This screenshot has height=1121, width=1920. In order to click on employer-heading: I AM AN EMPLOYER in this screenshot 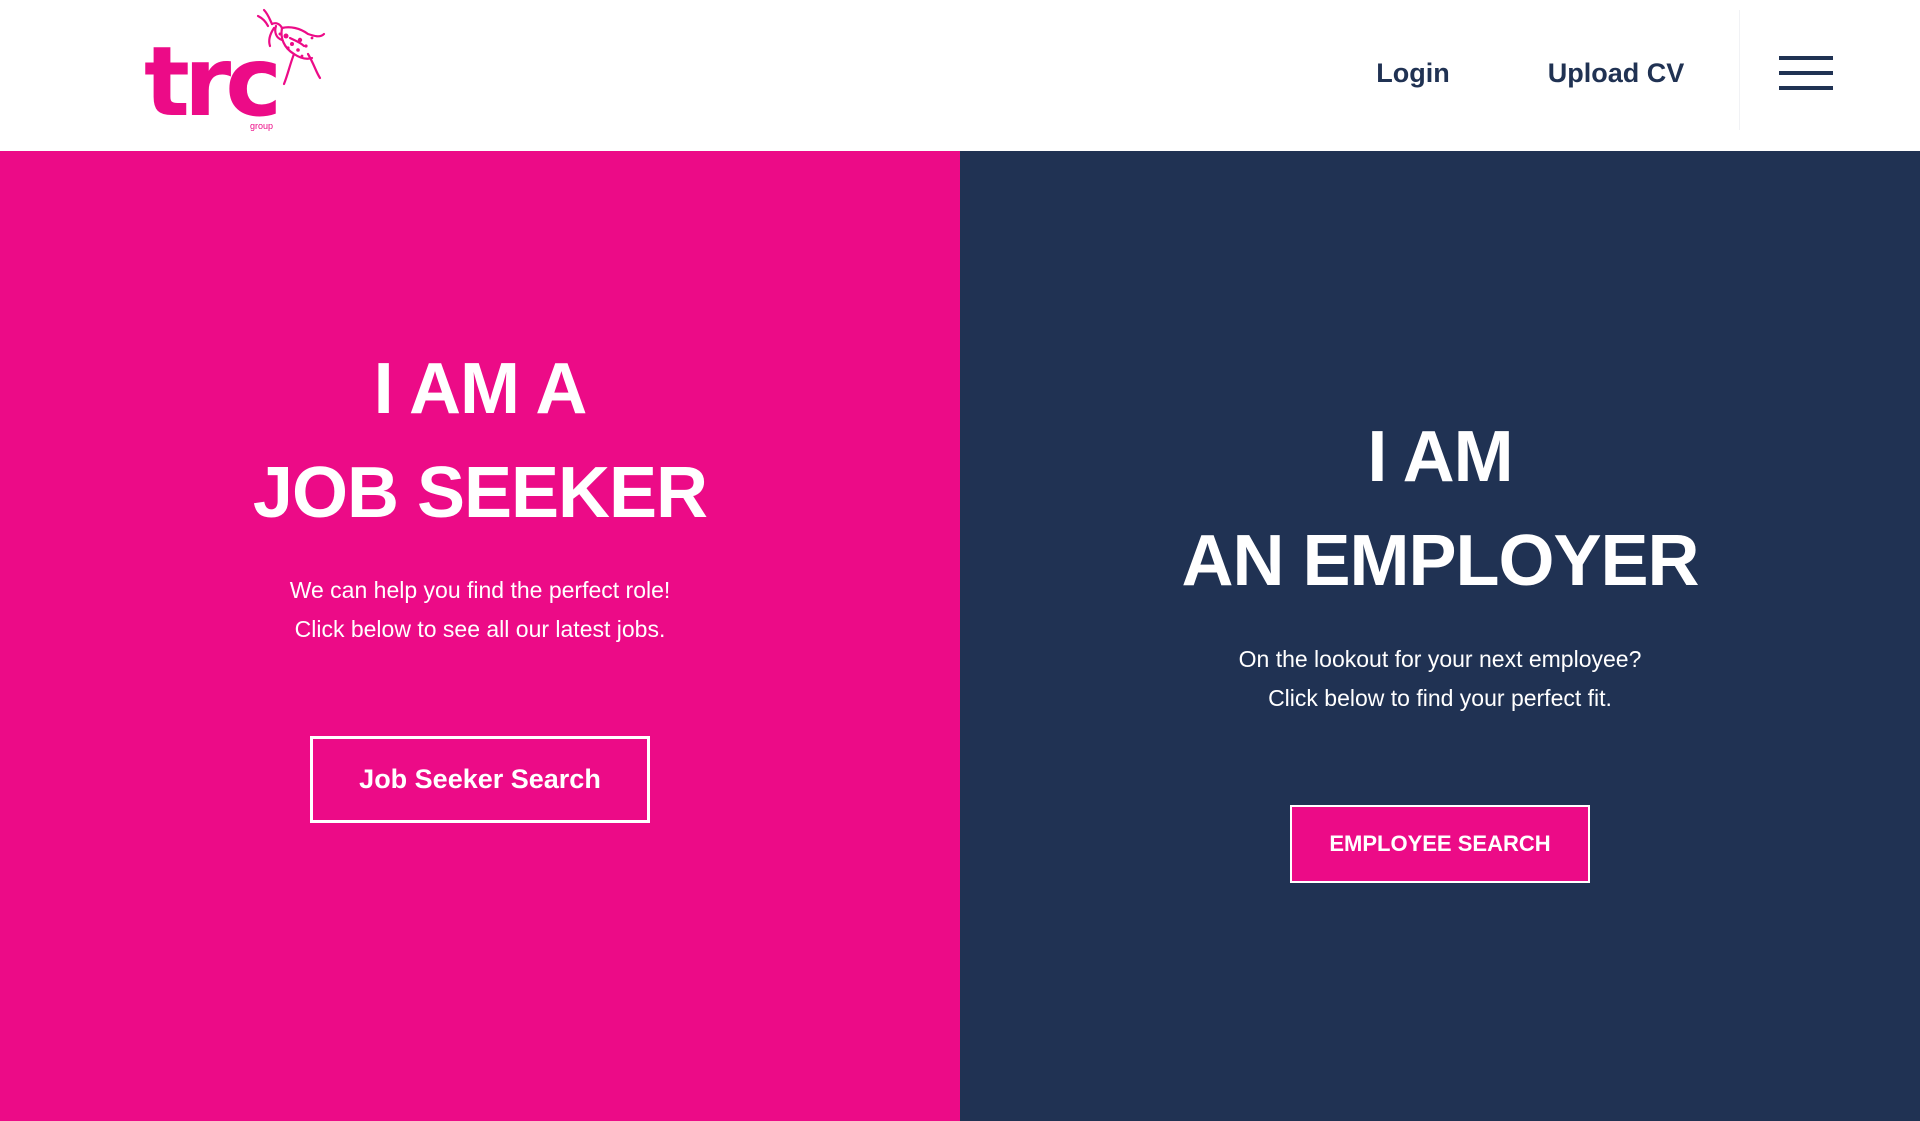, I will do `click(1440, 509)`.